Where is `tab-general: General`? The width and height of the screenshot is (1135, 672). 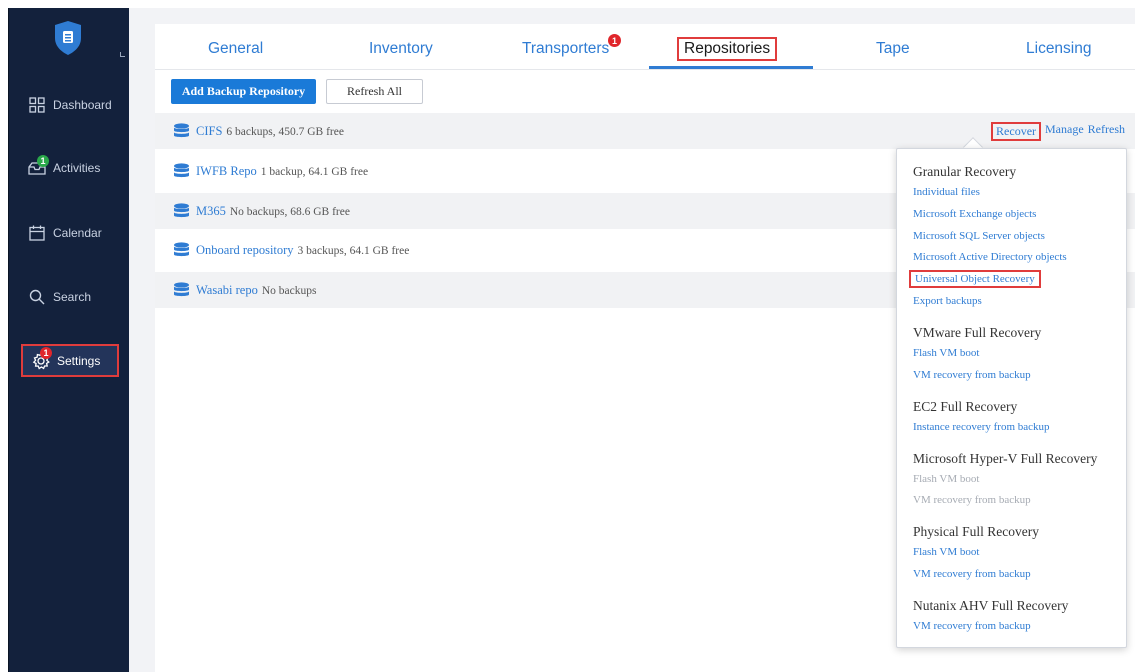
tab-general: General is located at coordinates (235, 49).